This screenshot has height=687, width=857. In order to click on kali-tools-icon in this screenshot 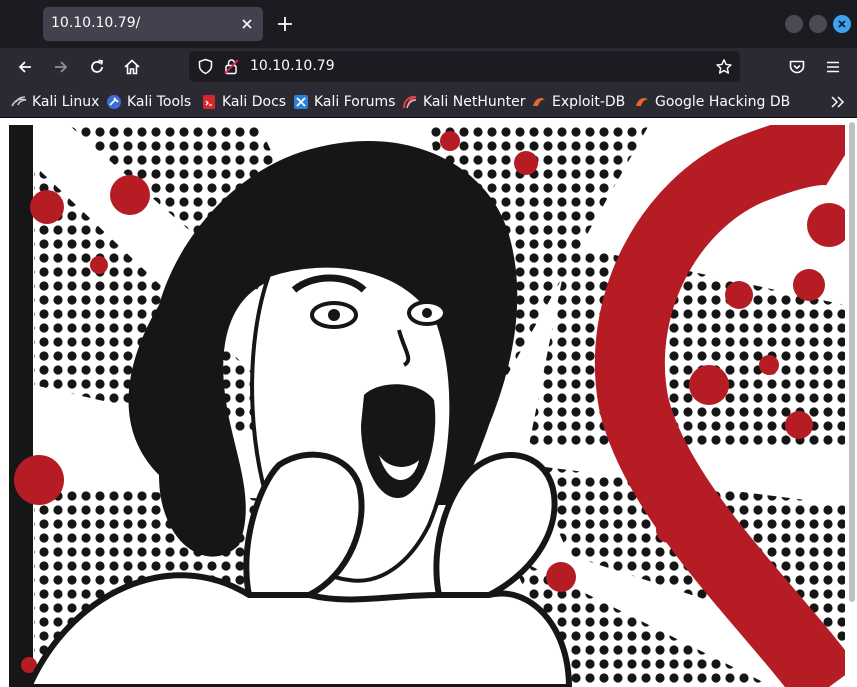, I will do `click(114, 102)`.